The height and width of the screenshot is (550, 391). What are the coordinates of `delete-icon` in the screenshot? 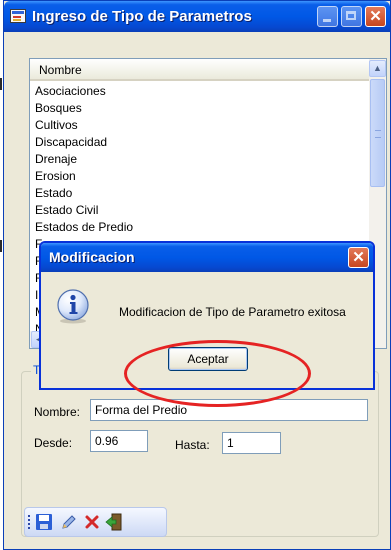 It's located at (92, 522).